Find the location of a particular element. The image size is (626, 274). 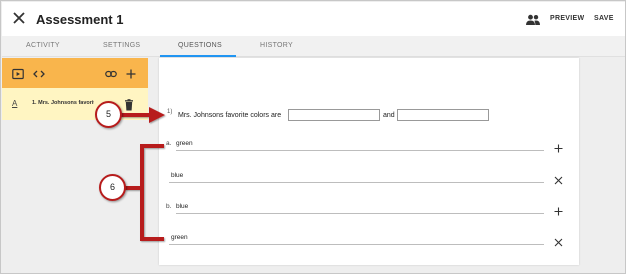

question-number: 1) is located at coordinates (170, 112).